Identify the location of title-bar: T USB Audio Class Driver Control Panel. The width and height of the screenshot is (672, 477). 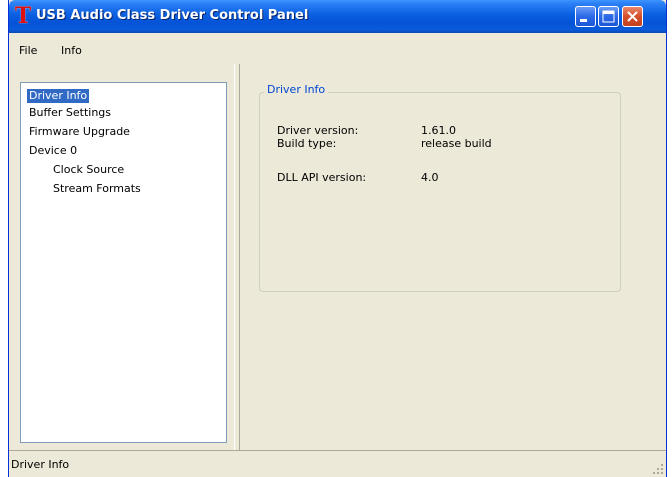
(337, 16).